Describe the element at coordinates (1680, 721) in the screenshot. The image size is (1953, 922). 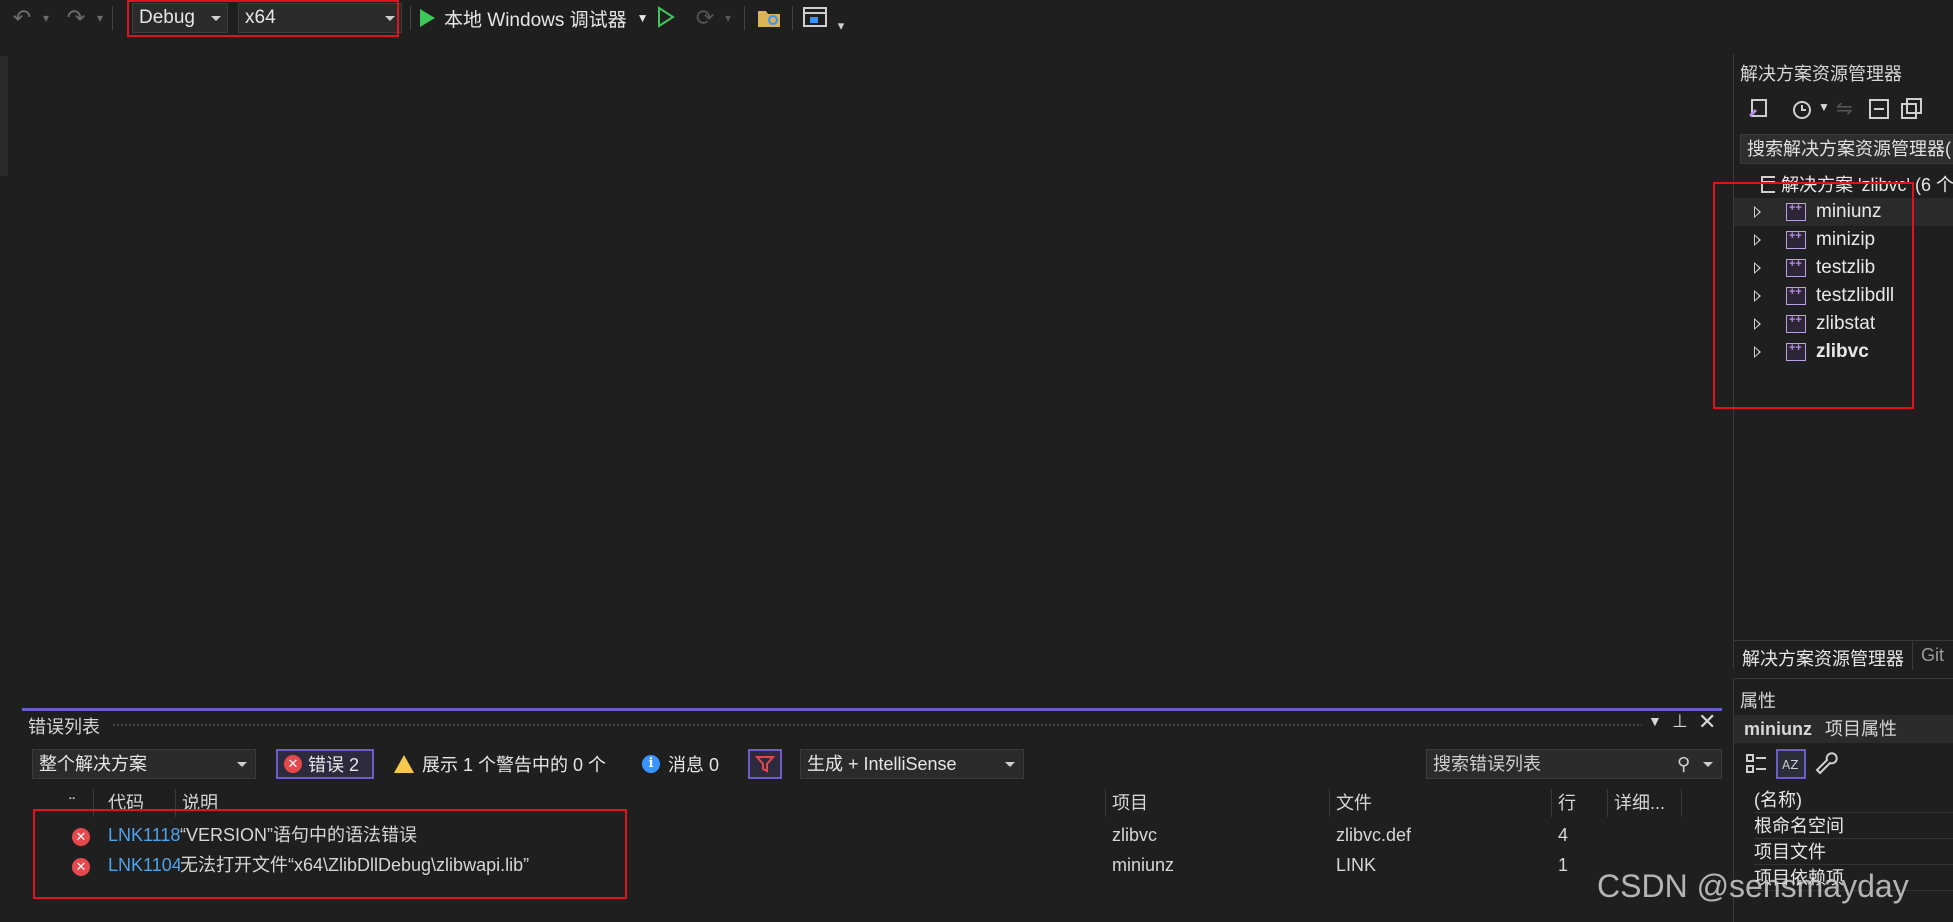
I see `pin-icon: ⊥` at that location.